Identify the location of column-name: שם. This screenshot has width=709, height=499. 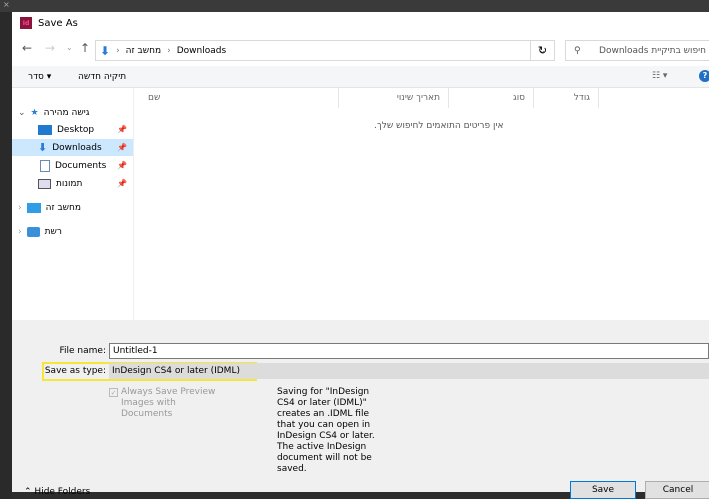
(236, 98).